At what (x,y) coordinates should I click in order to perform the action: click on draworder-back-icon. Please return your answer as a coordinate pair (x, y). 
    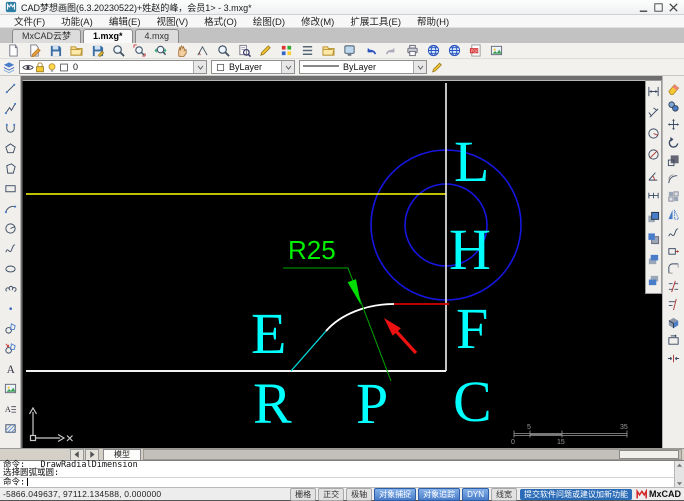
    Looking at the image, I should click on (653, 238).